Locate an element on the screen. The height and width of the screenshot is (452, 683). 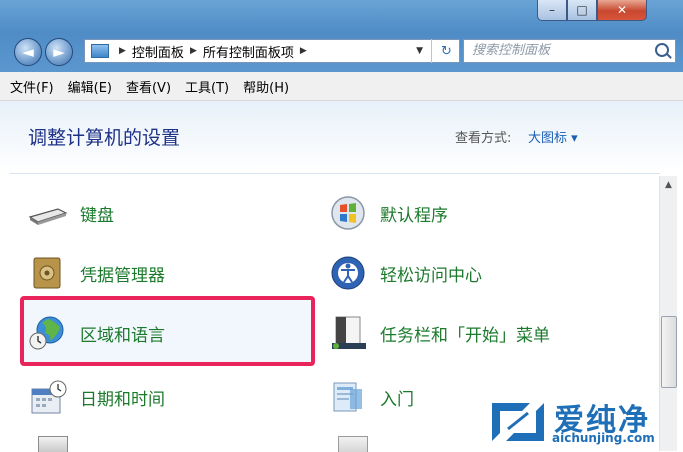
item-region-language: 区域和语言 is located at coordinates (96, 333).